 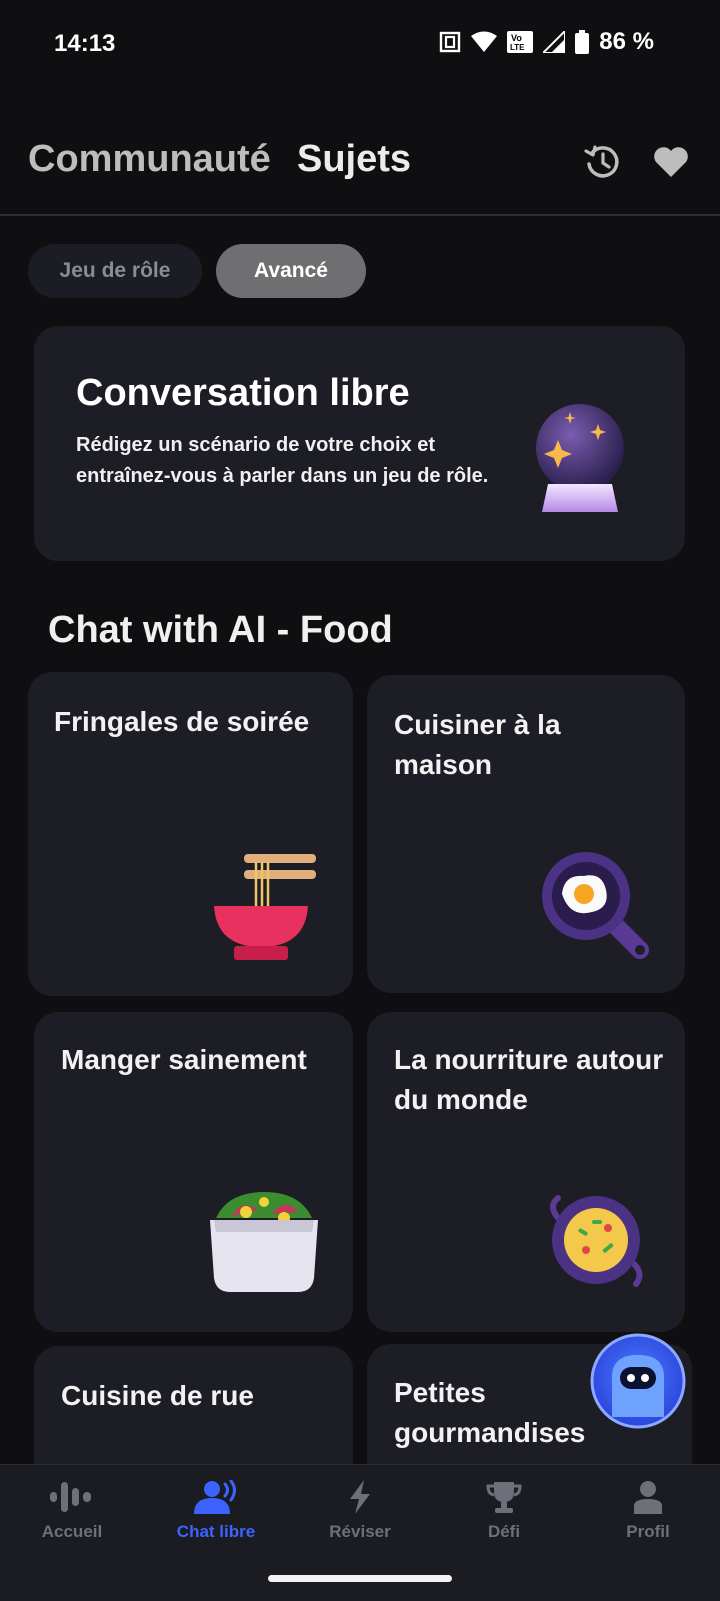 What do you see at coordinates (595, 905) in the screenshot?
I see `frying-pan-egg-icon` at bounding box center [595, 905].